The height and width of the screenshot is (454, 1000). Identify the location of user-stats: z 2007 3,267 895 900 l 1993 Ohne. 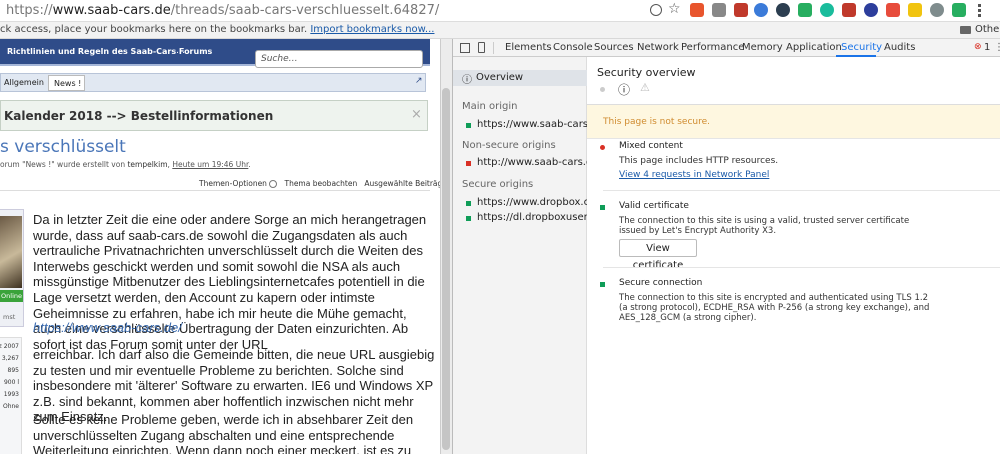
(11, 395).